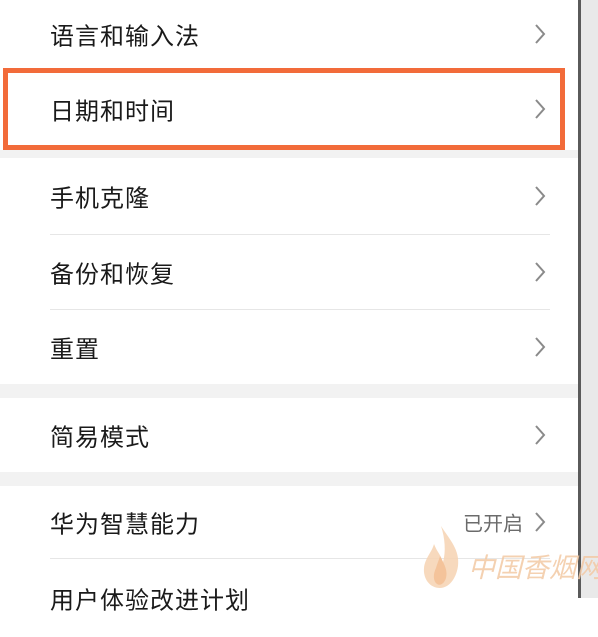 This screenshot has height=637, width=598. Describe the element at coordinates (289, 272) in the screenshot. I see `settings-item-backup-restore: 备份和恢复` at that location.